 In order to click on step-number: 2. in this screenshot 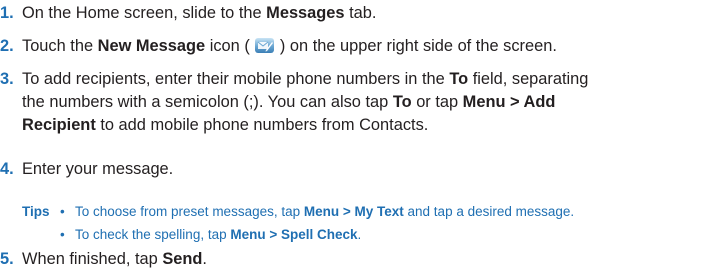, I will do `click(7, 46)`.